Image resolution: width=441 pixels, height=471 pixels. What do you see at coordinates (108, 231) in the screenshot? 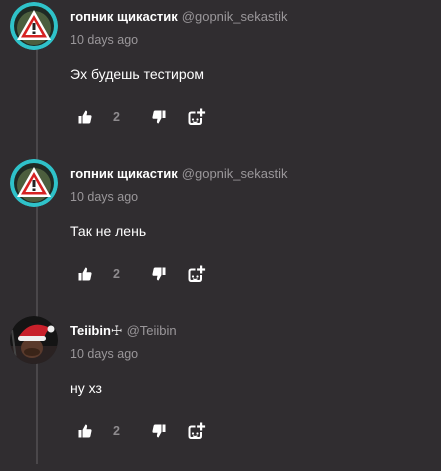
I see `comment-text: Так не лень` at bounding box center [108, 231].